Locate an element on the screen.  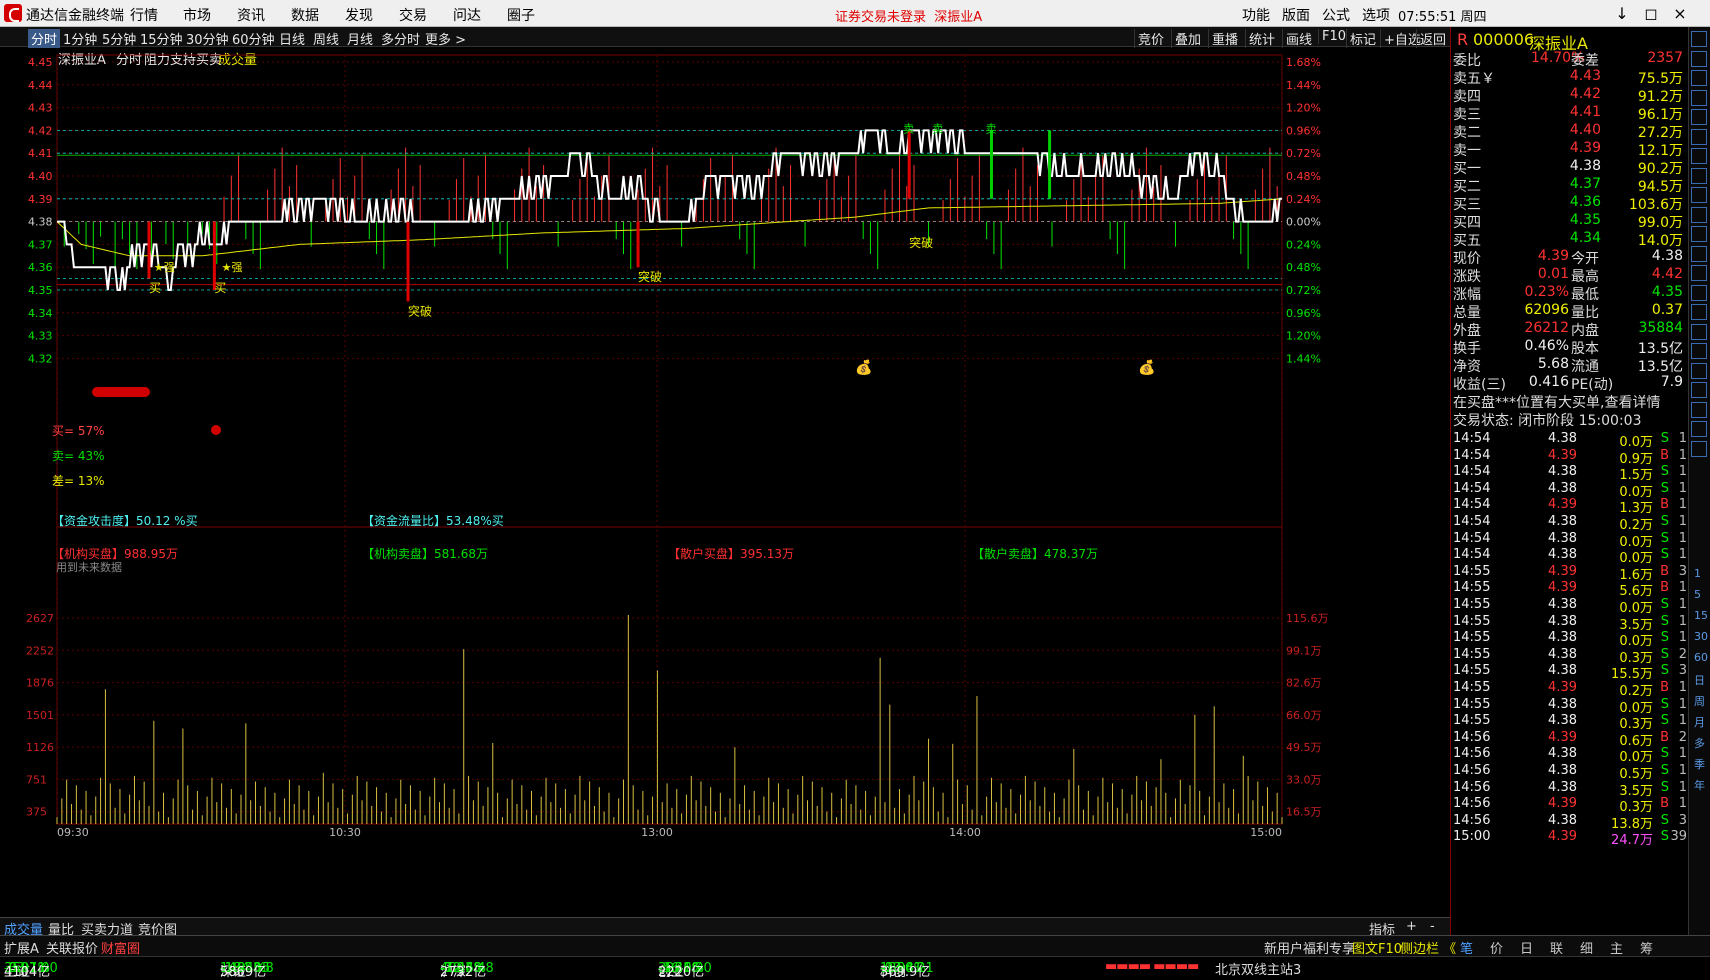
bid-price: 4.34 is located at coordinates (1585, 238).